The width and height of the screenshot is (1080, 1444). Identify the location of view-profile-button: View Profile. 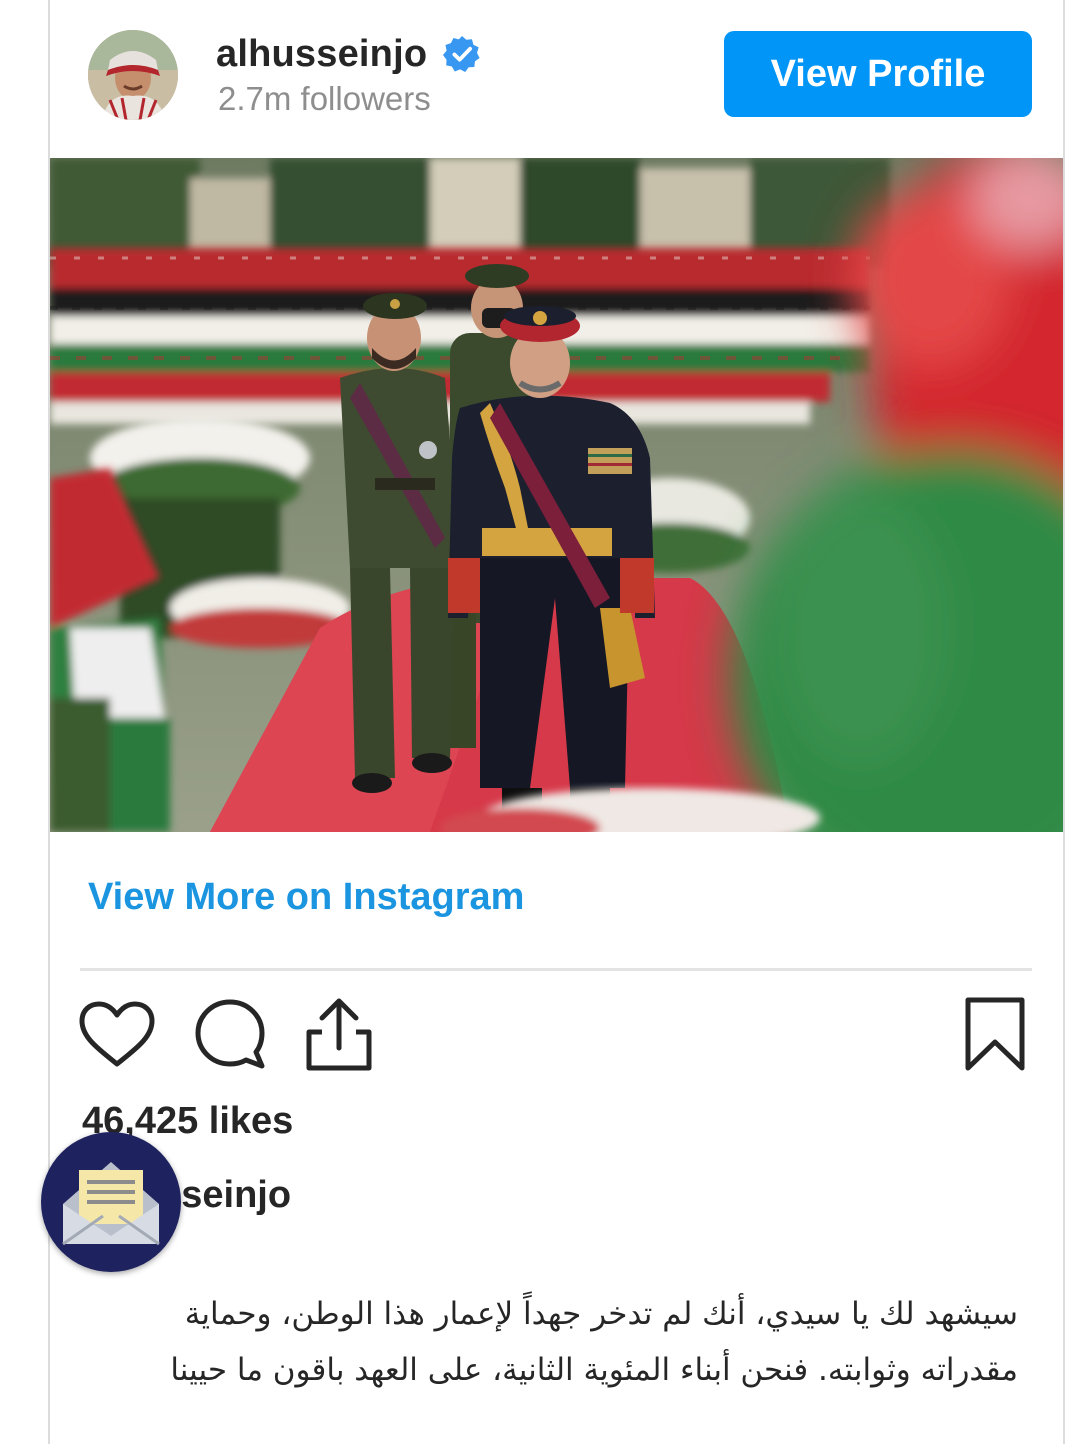
(878, 74).